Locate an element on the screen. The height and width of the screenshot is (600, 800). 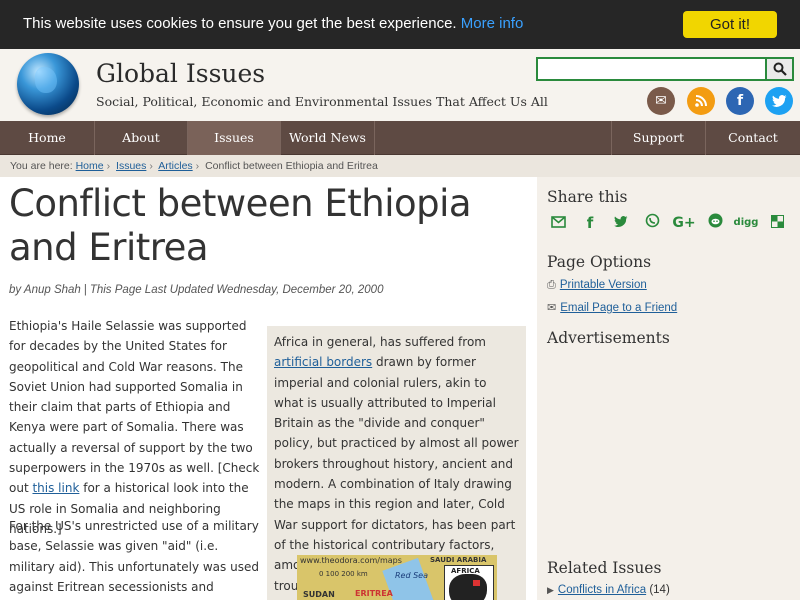
nav-issues: Issues is located at coordinates (234, 138).